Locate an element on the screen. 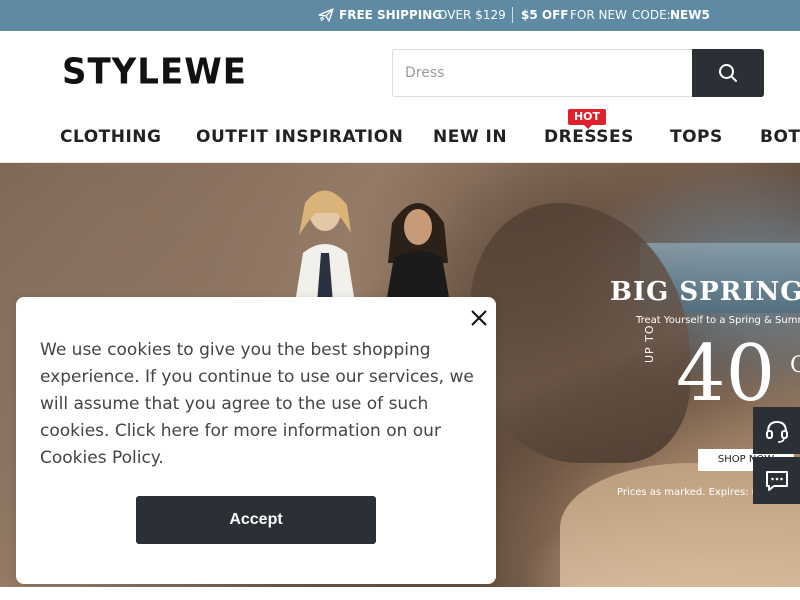  search-input is located at coordinates (542, 73).